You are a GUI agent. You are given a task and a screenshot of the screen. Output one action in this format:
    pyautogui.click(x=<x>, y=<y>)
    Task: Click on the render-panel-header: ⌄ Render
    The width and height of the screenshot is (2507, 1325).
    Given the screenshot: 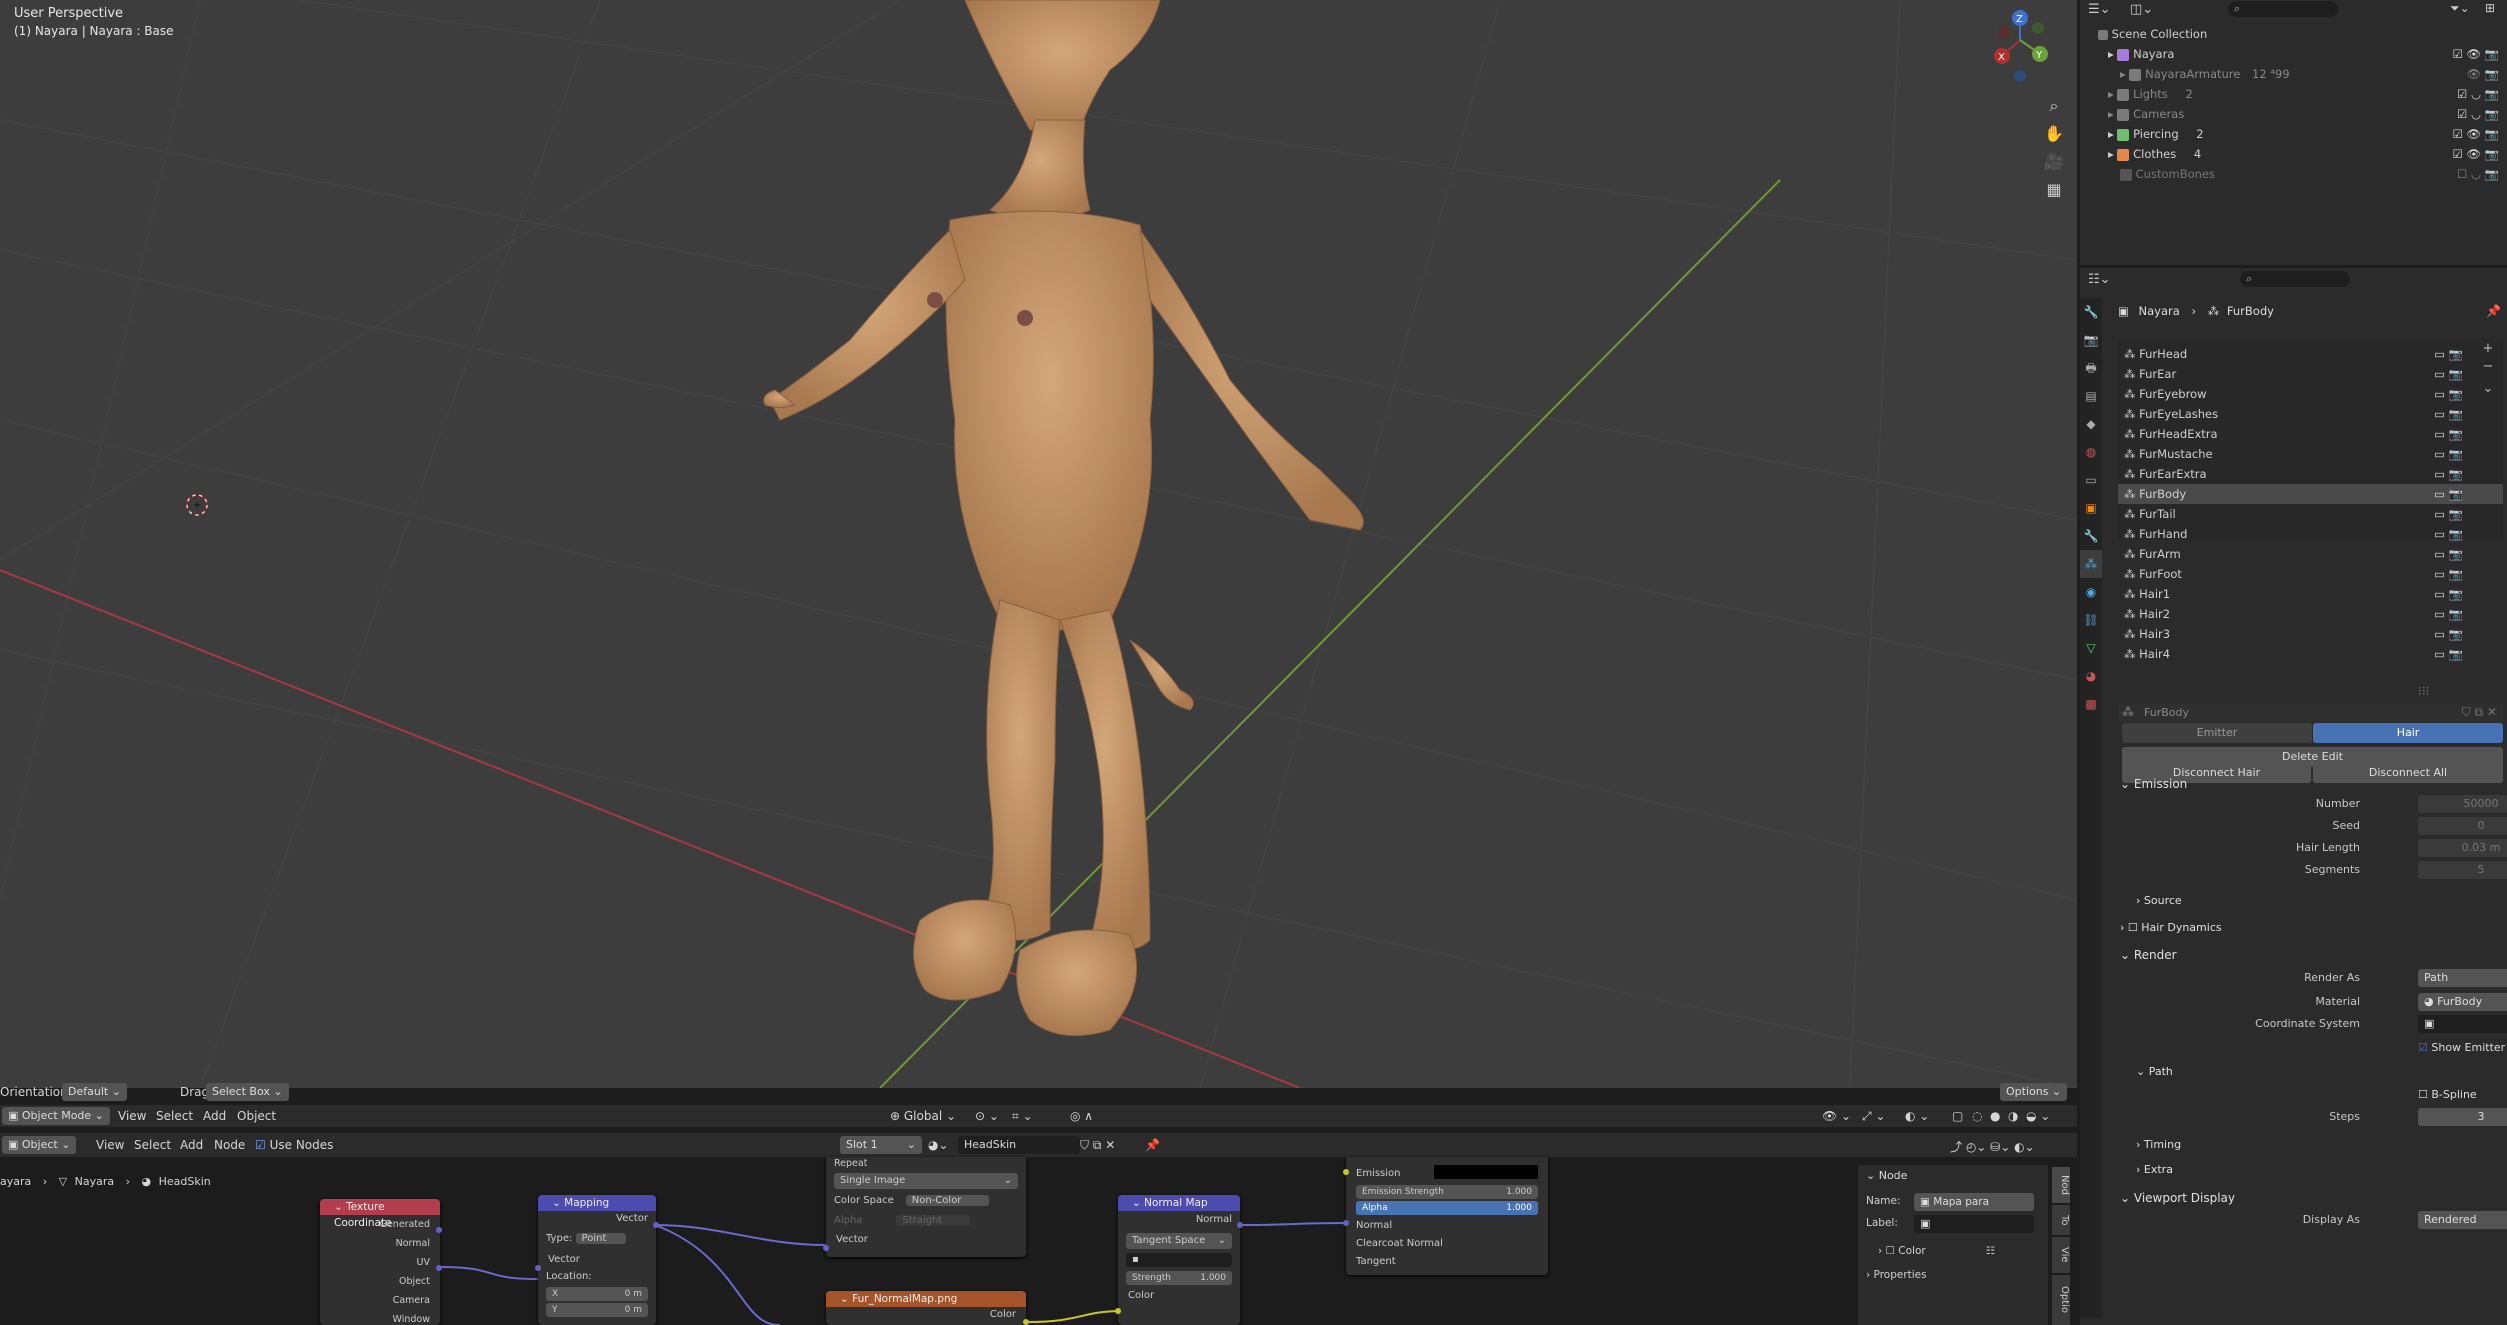 What is the action you would take?
    pyautogui.click(x=2308, y=955)
    